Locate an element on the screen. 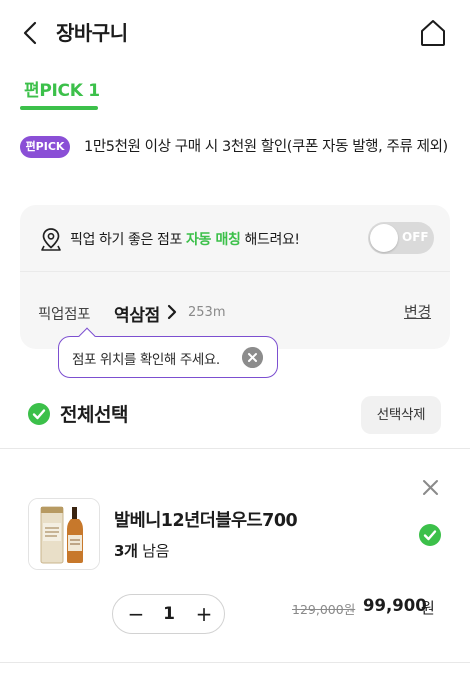 The height and width of the screenshot is (695, 470). quantity-stepper: − 1 + is located at coordinates (168, 614).